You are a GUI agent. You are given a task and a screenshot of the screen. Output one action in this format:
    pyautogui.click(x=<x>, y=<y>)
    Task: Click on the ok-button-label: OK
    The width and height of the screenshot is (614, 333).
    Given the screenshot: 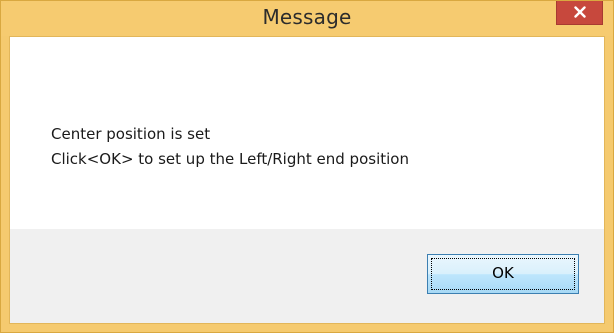 What is the action you would take?
    pyautogui.click(x=503, y=273)
    